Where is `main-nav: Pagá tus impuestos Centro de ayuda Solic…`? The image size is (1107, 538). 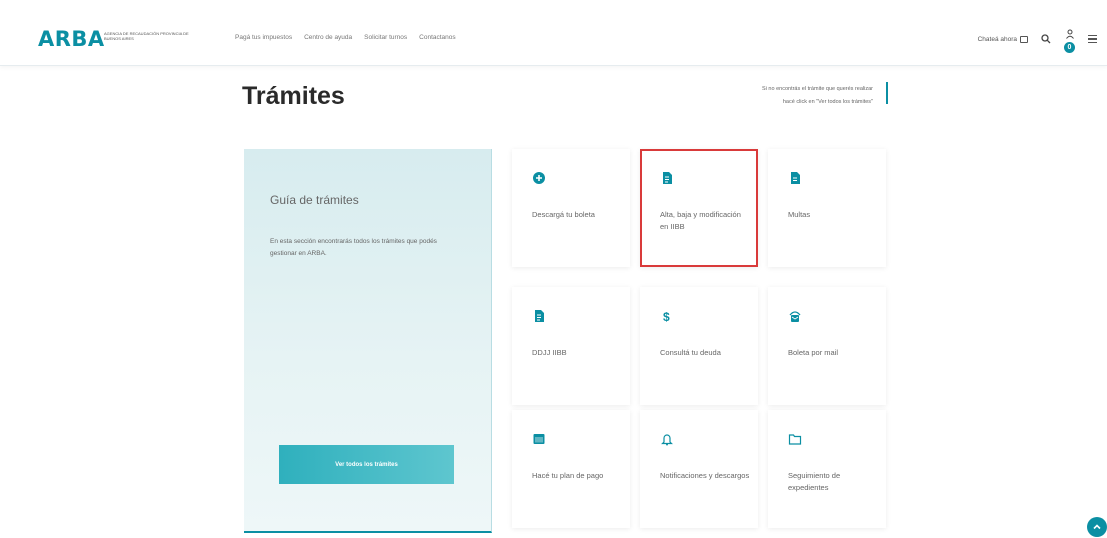
main-nav: Pagá tus impuestos Centro de ayuda Solic… is located at coordinates (345, 37).